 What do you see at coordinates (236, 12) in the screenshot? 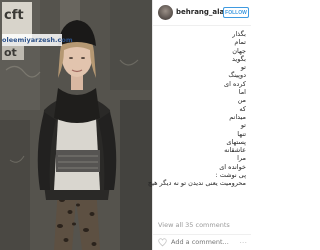
I see `follow-button: FOLLOW` at bounding box center [236, 12].